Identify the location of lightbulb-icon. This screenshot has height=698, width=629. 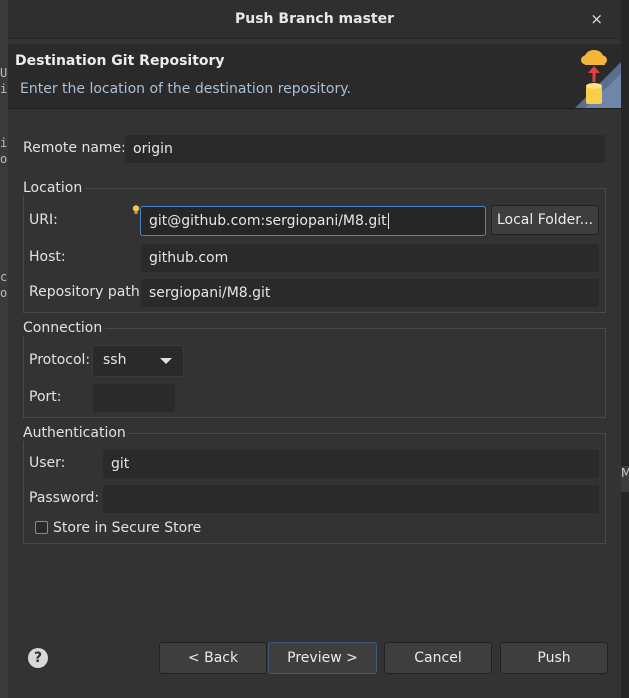
(136, 209).